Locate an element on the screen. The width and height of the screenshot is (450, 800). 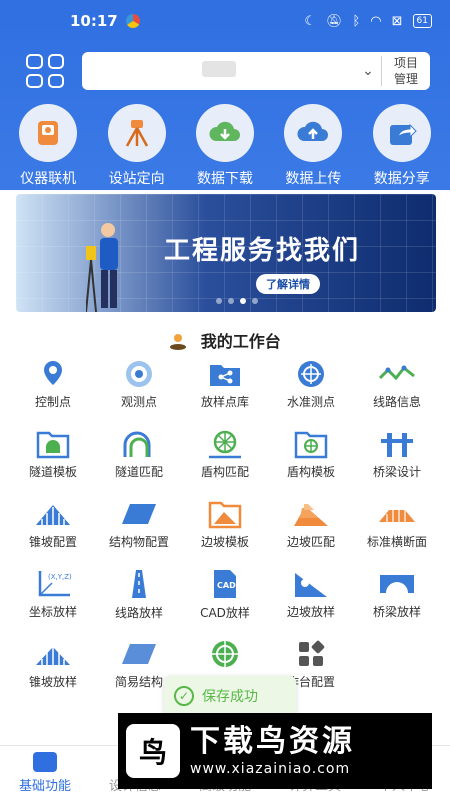
slope-stakeout-icon is located at coordinates (311, 583).